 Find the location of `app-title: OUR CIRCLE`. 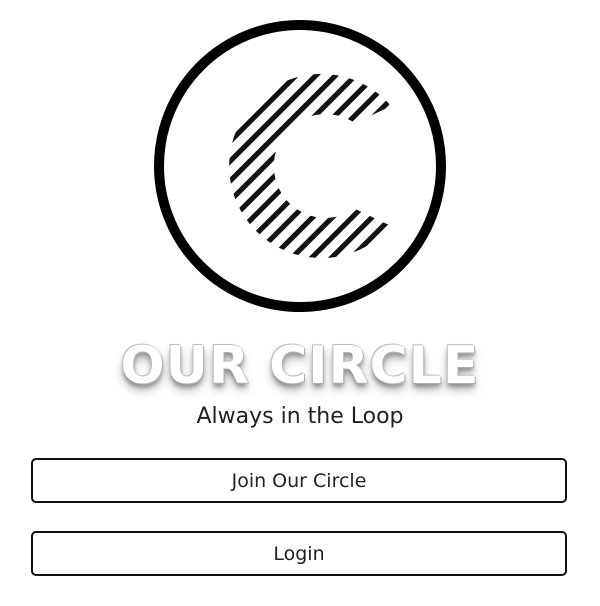

app-title: OUR CIRCLE is located at coordinates (300, 366).